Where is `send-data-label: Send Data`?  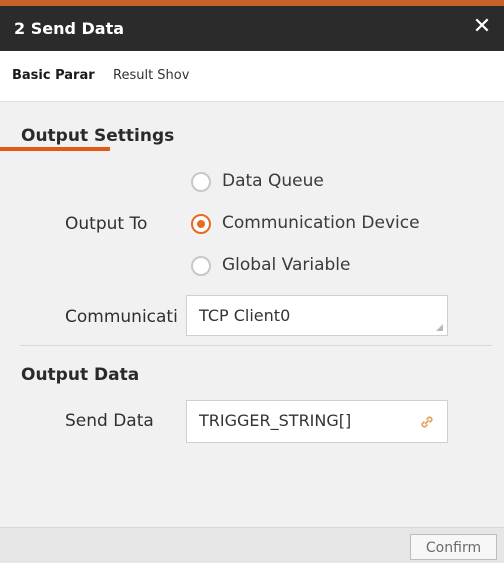 send-data-label: Send Data is located at coordinates (109, 421).